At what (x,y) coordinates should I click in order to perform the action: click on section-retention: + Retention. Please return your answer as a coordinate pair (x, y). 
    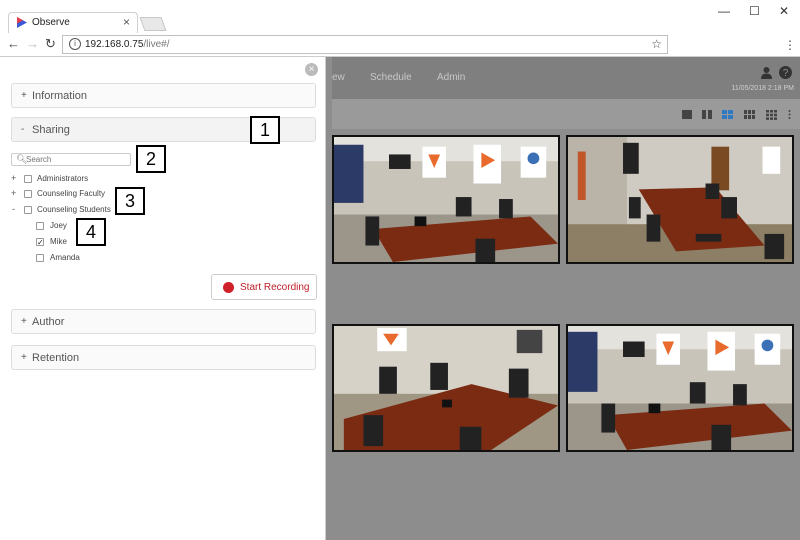
    Looking at the image, I should click on (163, 357).